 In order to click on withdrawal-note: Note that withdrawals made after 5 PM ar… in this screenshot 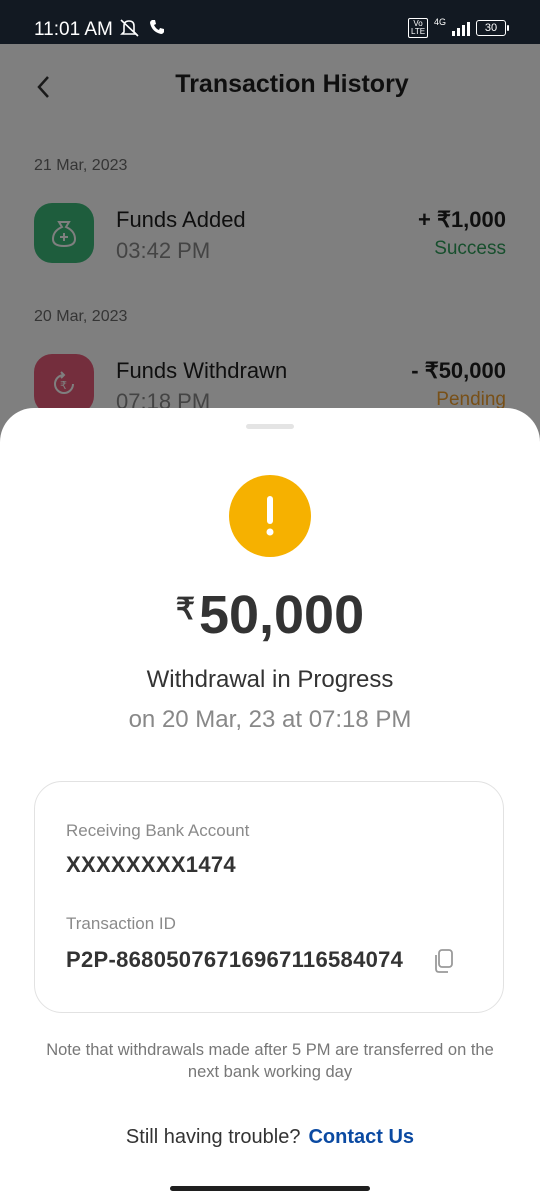, I will do `click(270, 1061)`.